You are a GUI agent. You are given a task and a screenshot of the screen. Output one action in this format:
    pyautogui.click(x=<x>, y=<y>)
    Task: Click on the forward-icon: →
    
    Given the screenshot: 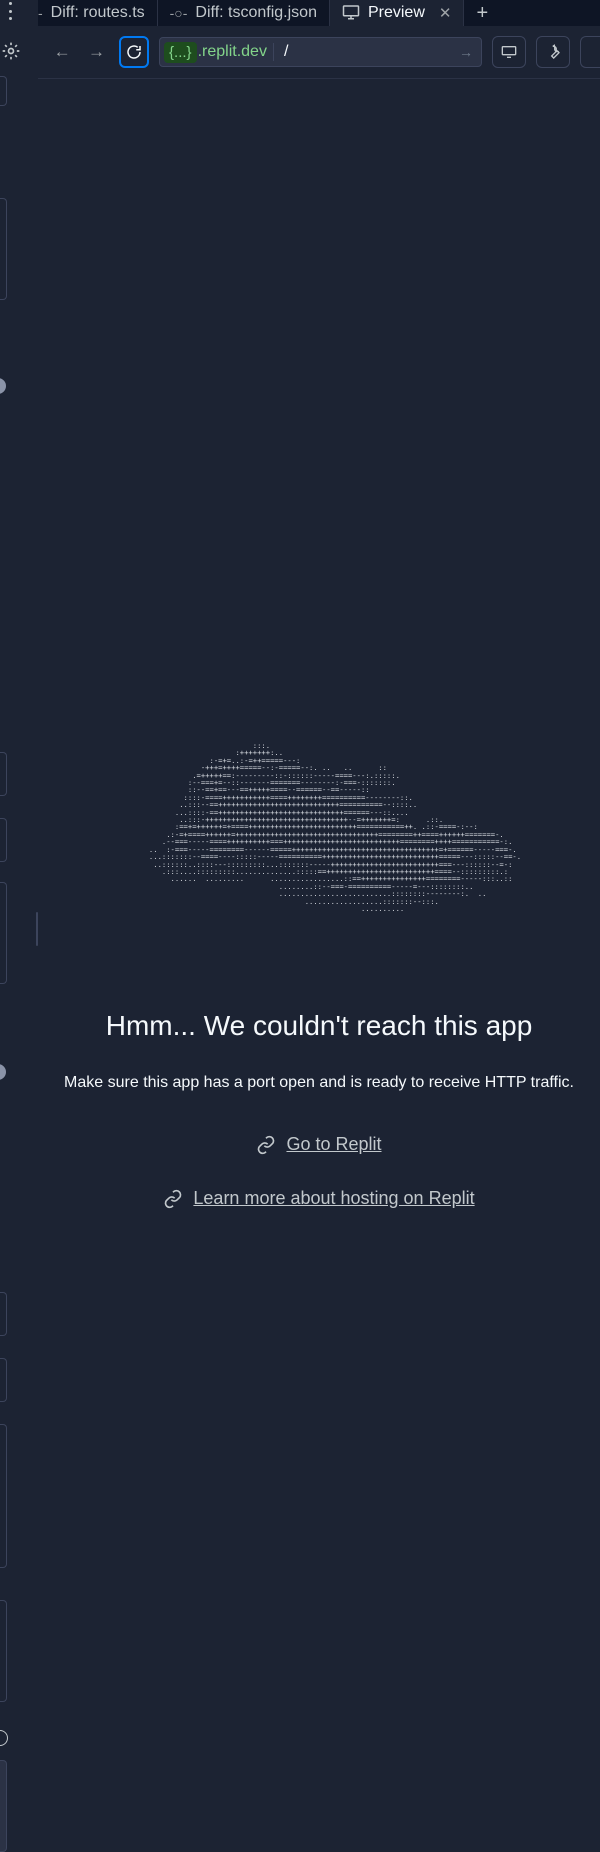 What is the action you would take?
    pyautogui.click(x=96, y=52)
    